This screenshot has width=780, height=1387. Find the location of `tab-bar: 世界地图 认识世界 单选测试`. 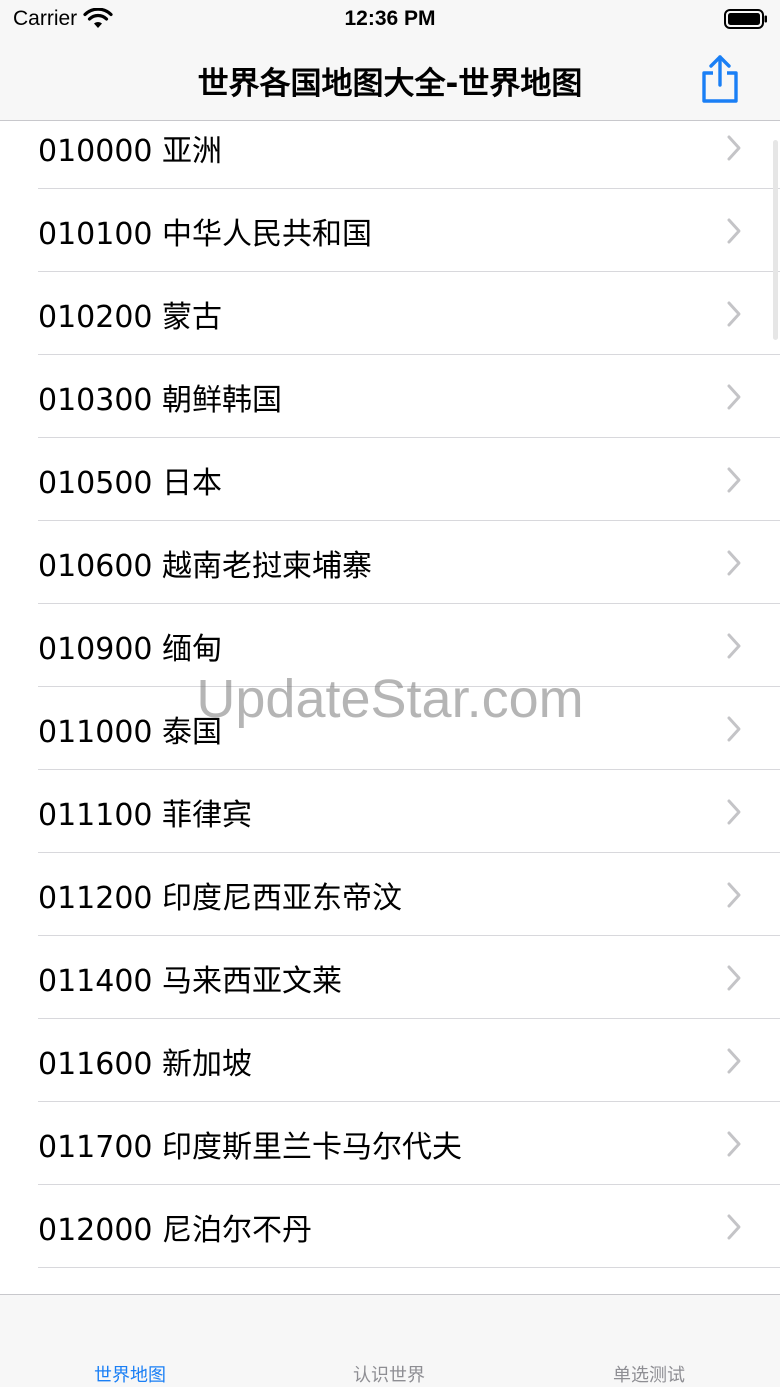

tab-bar: 世界地图 认识世界 单选测试 is located at coordinates (390, 1340).